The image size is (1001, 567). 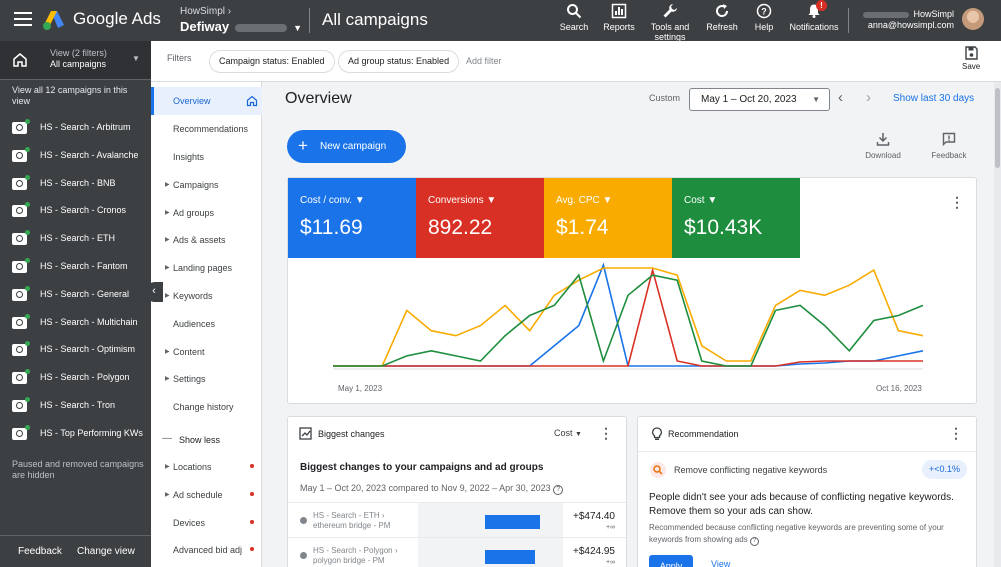 What do you see at coordinates (619, 17) in the screenshot?
I see `reports-button: Reports` at bounding box center [619, 17].